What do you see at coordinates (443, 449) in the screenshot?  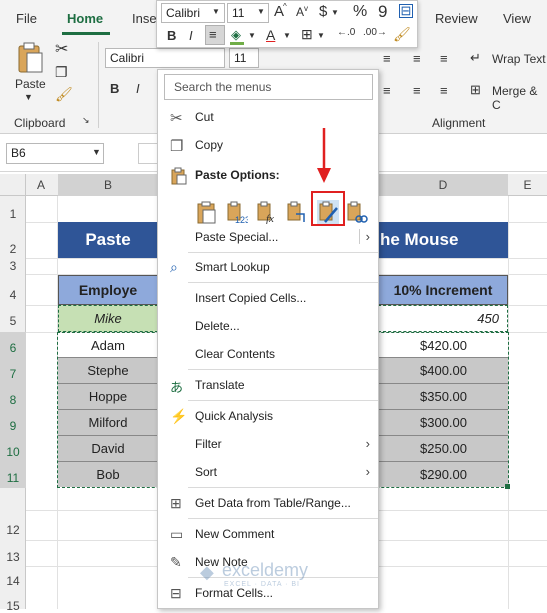 I see `increment-cell: $250.00` at bounding box center [443, 449].